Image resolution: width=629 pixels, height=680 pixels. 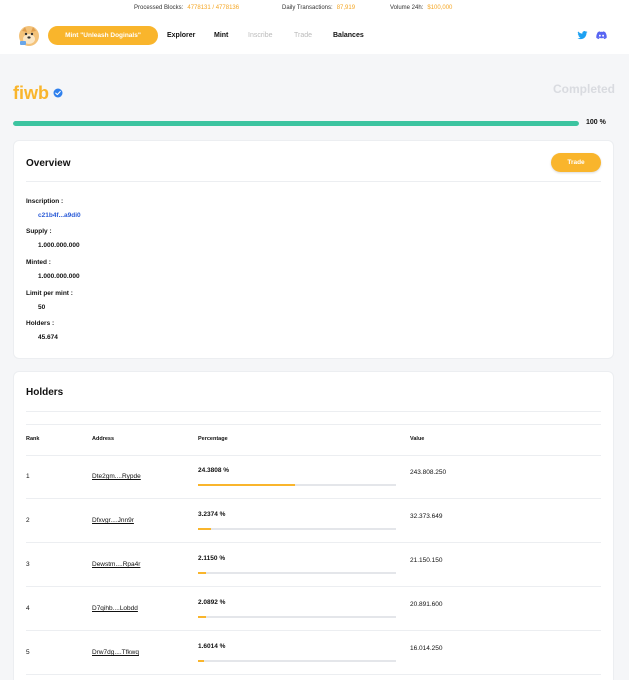 I want to click on value-cell: 243.808.250, so click(x=428, y=472).